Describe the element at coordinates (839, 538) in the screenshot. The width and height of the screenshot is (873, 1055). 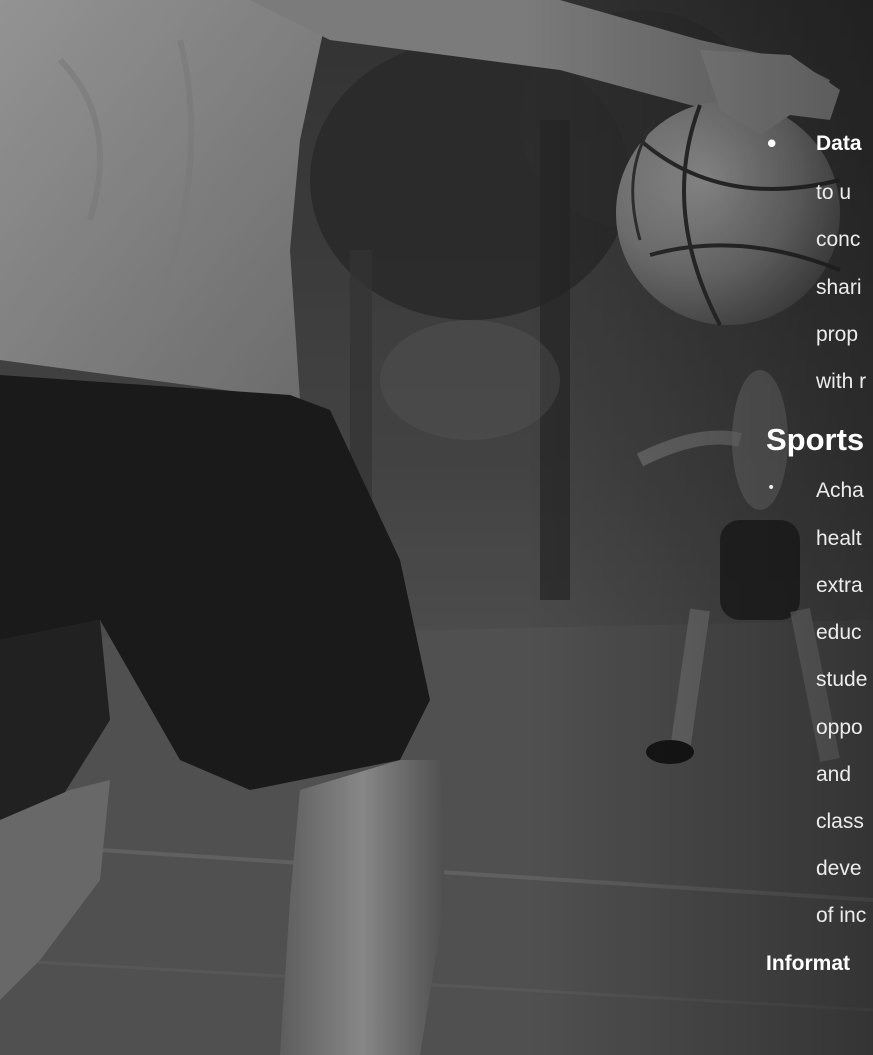
I see `section-two-line: healt` at that location.